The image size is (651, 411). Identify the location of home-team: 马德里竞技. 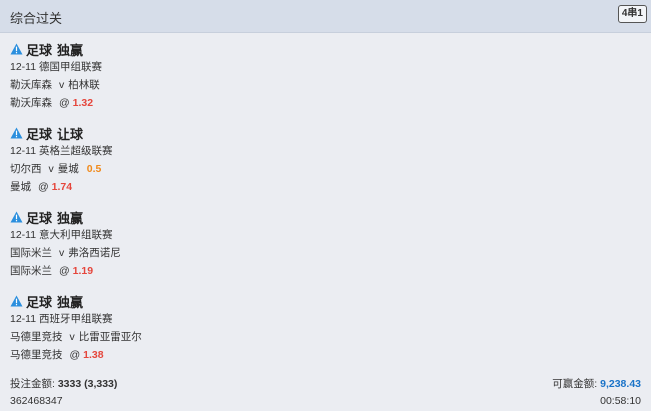
(36, 337).